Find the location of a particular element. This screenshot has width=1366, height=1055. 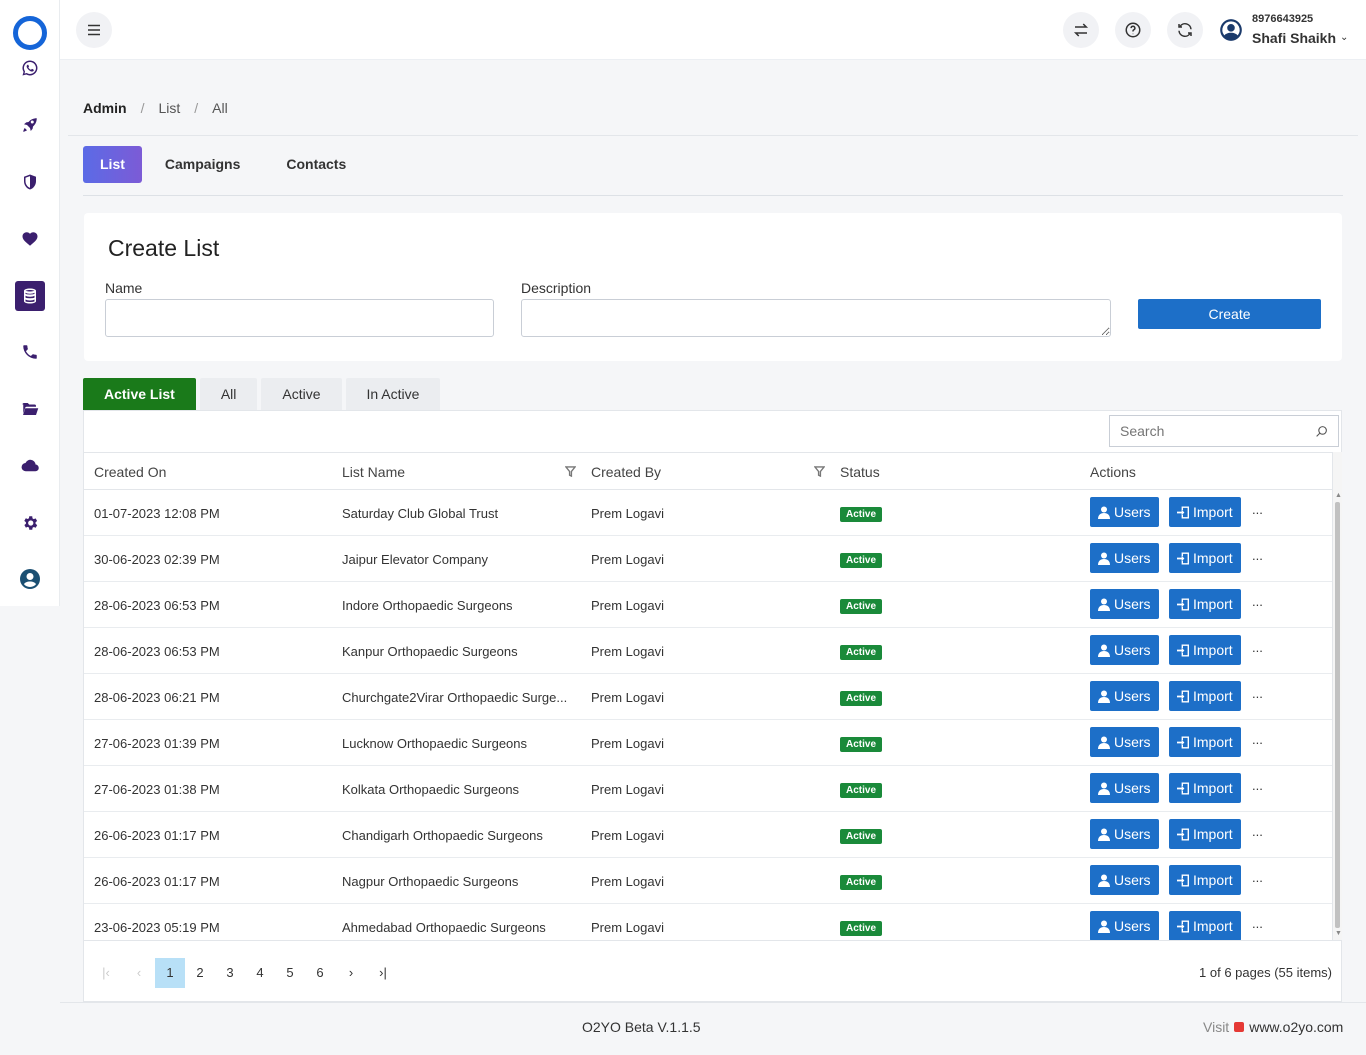

refresh-button is located at coordinates (1185, 30).